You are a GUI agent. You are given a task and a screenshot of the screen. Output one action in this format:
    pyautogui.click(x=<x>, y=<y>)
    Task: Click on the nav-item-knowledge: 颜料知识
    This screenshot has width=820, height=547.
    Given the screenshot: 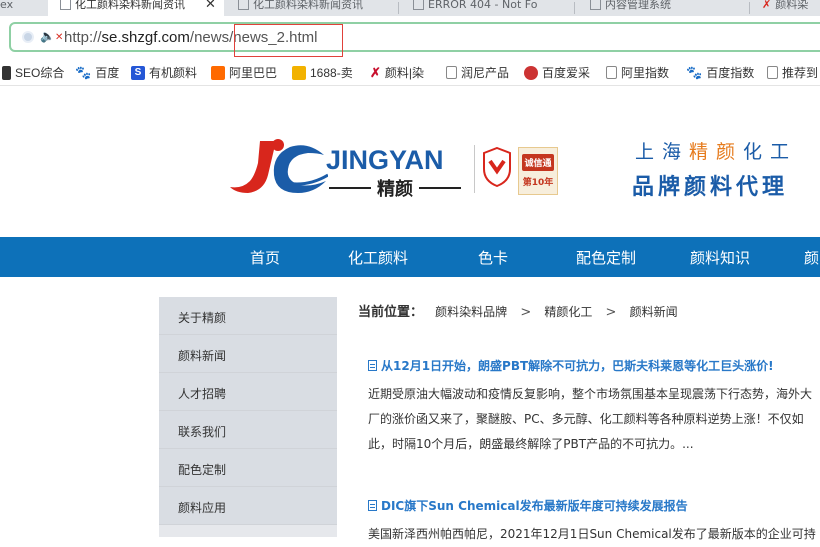 What is the action you would take?
    pyautogui.click(x=720, y=257)
    